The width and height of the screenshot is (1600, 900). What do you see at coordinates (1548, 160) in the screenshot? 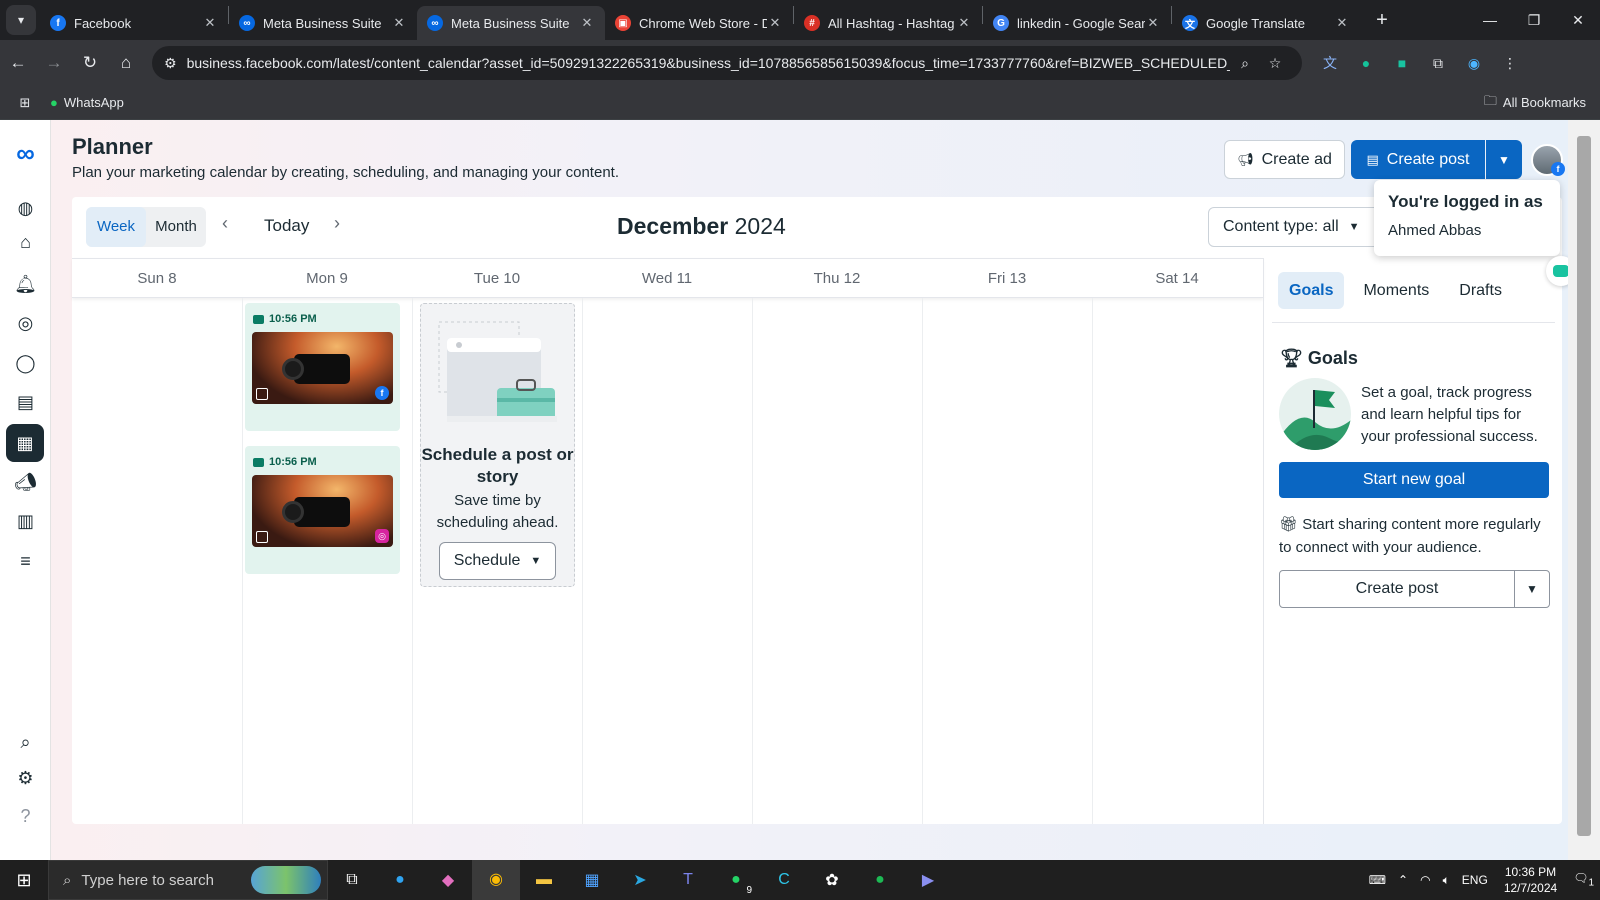
I see `profile-avatar: f` at bounding box center [1548, 160].